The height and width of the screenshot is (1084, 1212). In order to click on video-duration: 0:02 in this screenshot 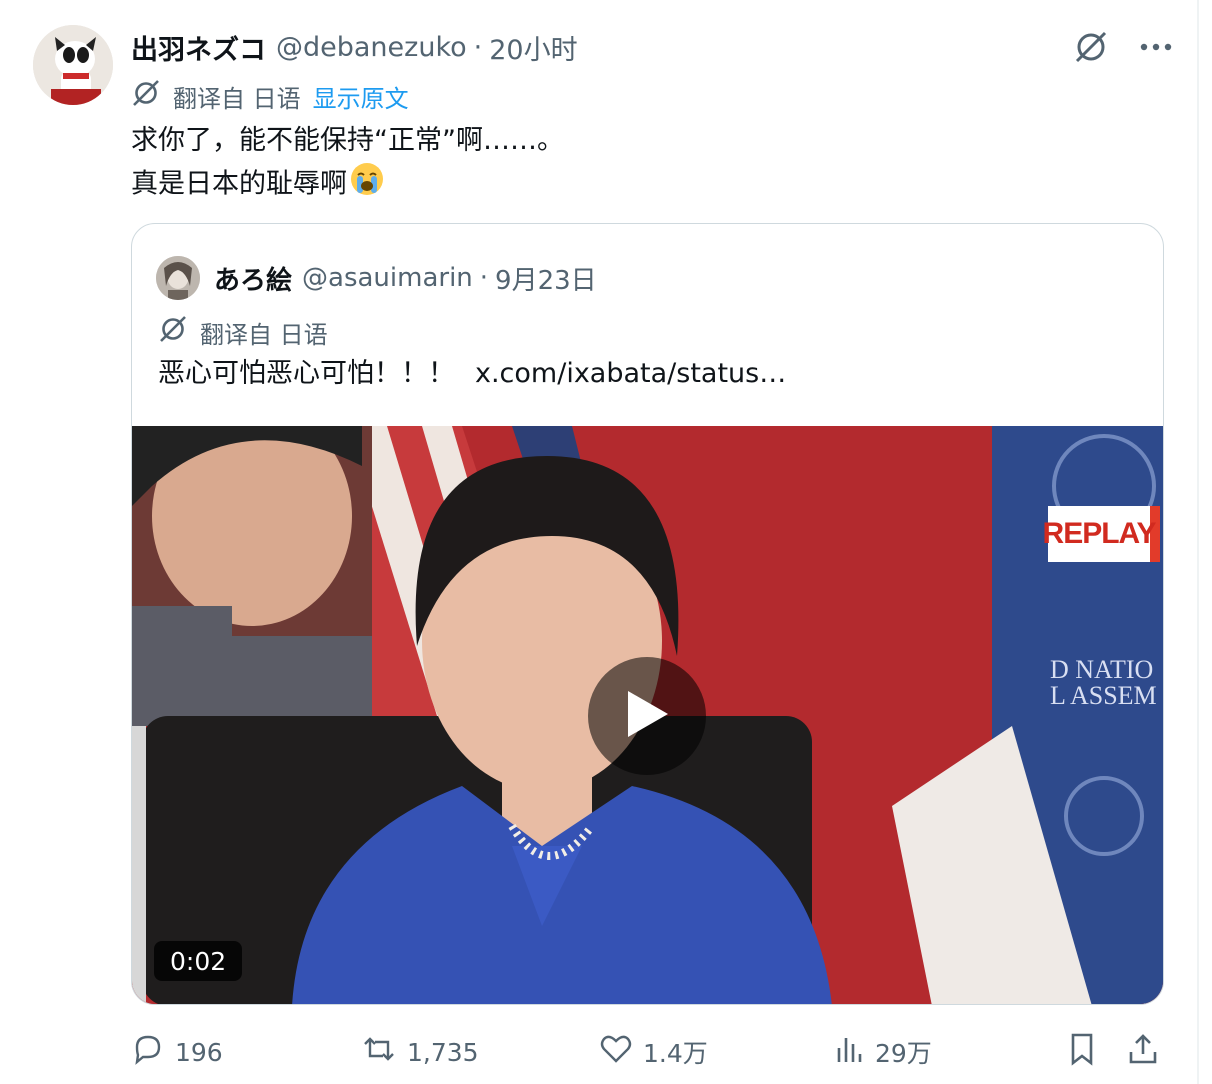, I will do `click(198, 961)`.